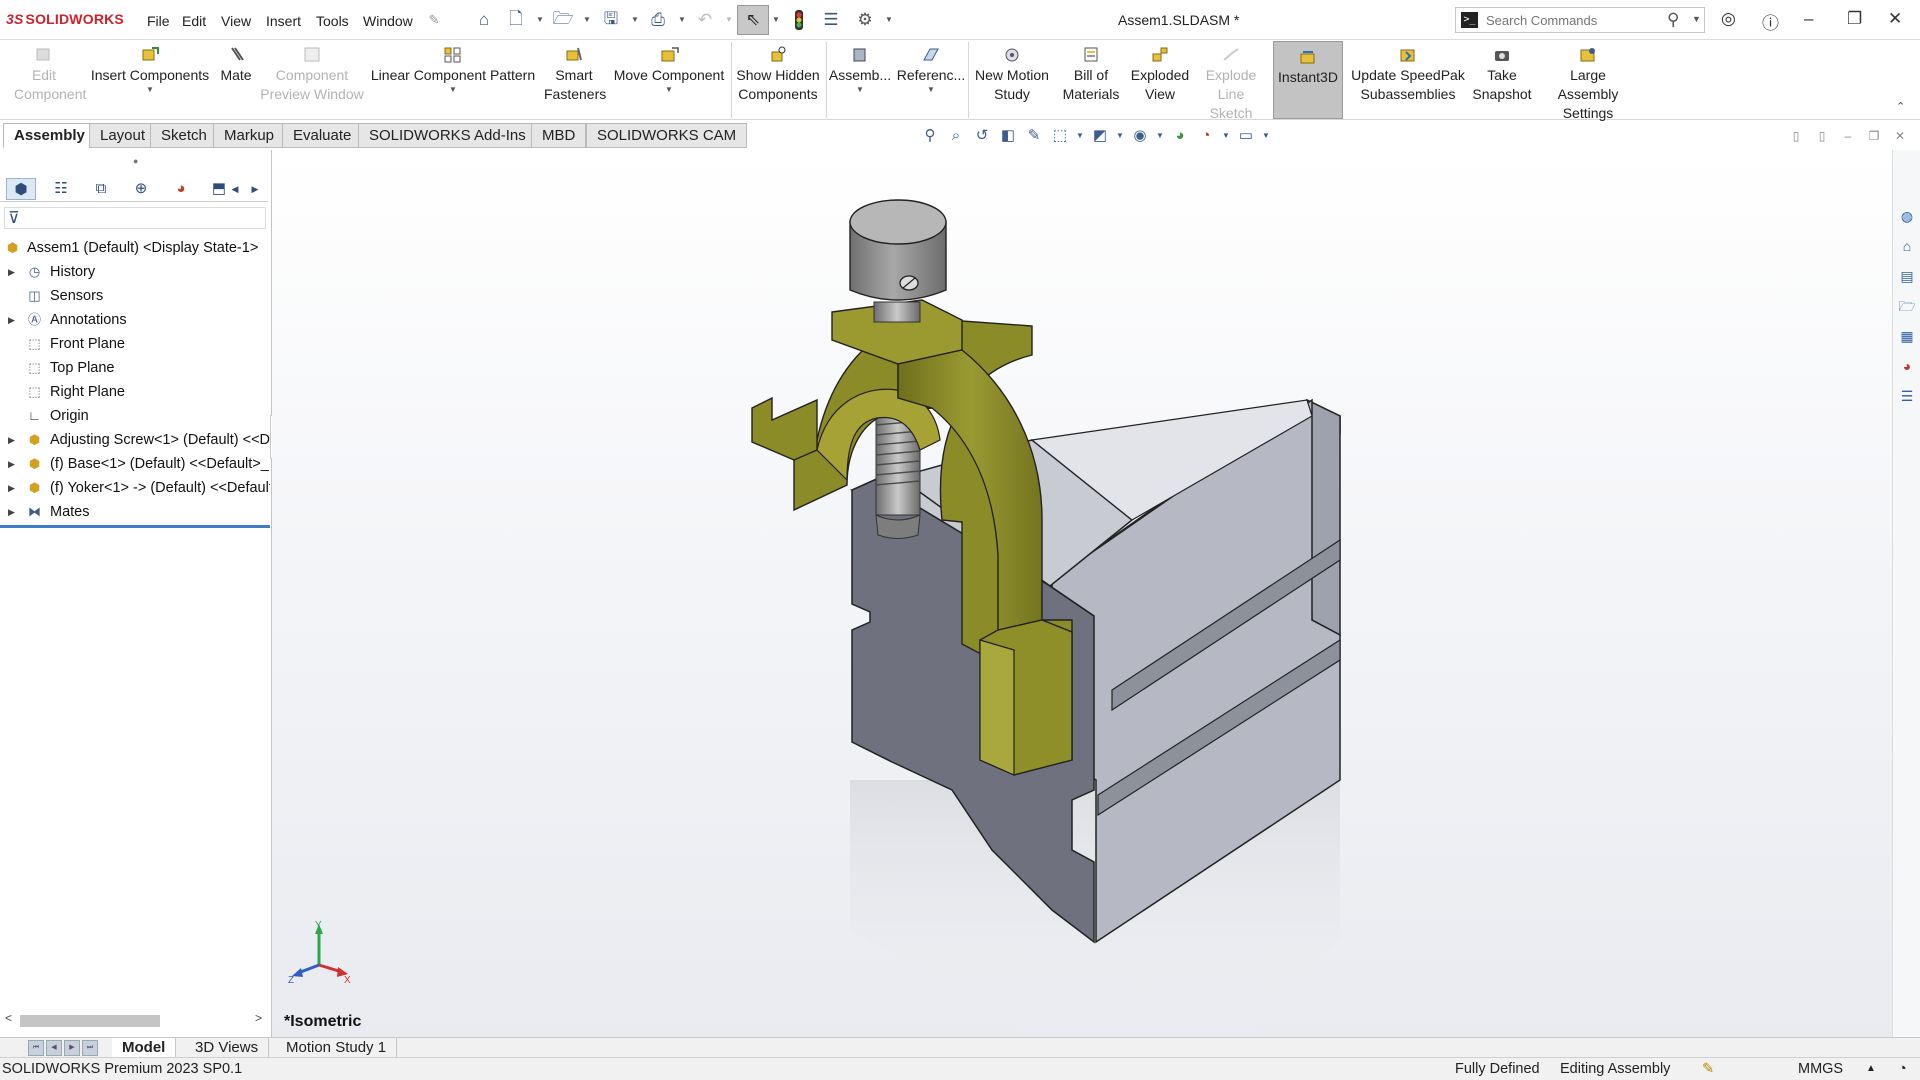 The width and height of the screenshot is (1920, 1080). What do you see at coordinates (150, 90) in the screenshot?
I see `insert-components-dropdown-icon: ▼` at bounding box center [150, 90].